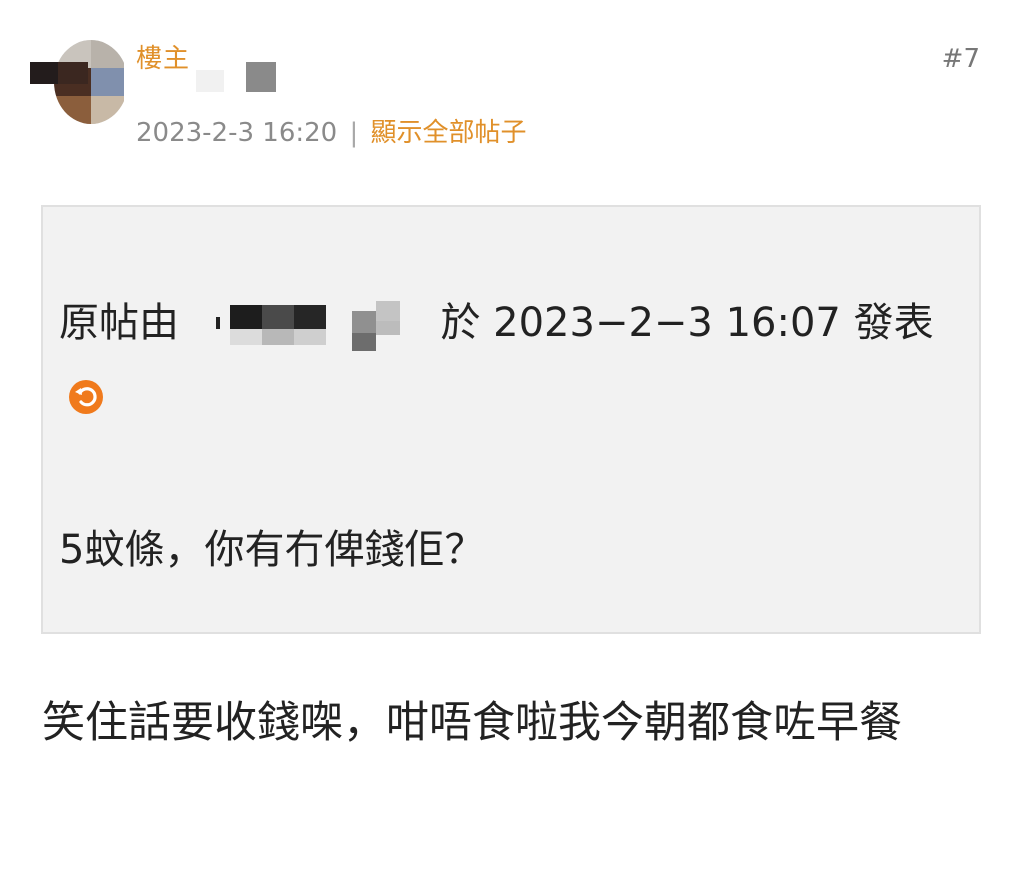 This screenshot has height=883, width=1024. Describe the element at coordinates (86, 397) in the screenshot. I see `circular-arrow-icon` at that location.